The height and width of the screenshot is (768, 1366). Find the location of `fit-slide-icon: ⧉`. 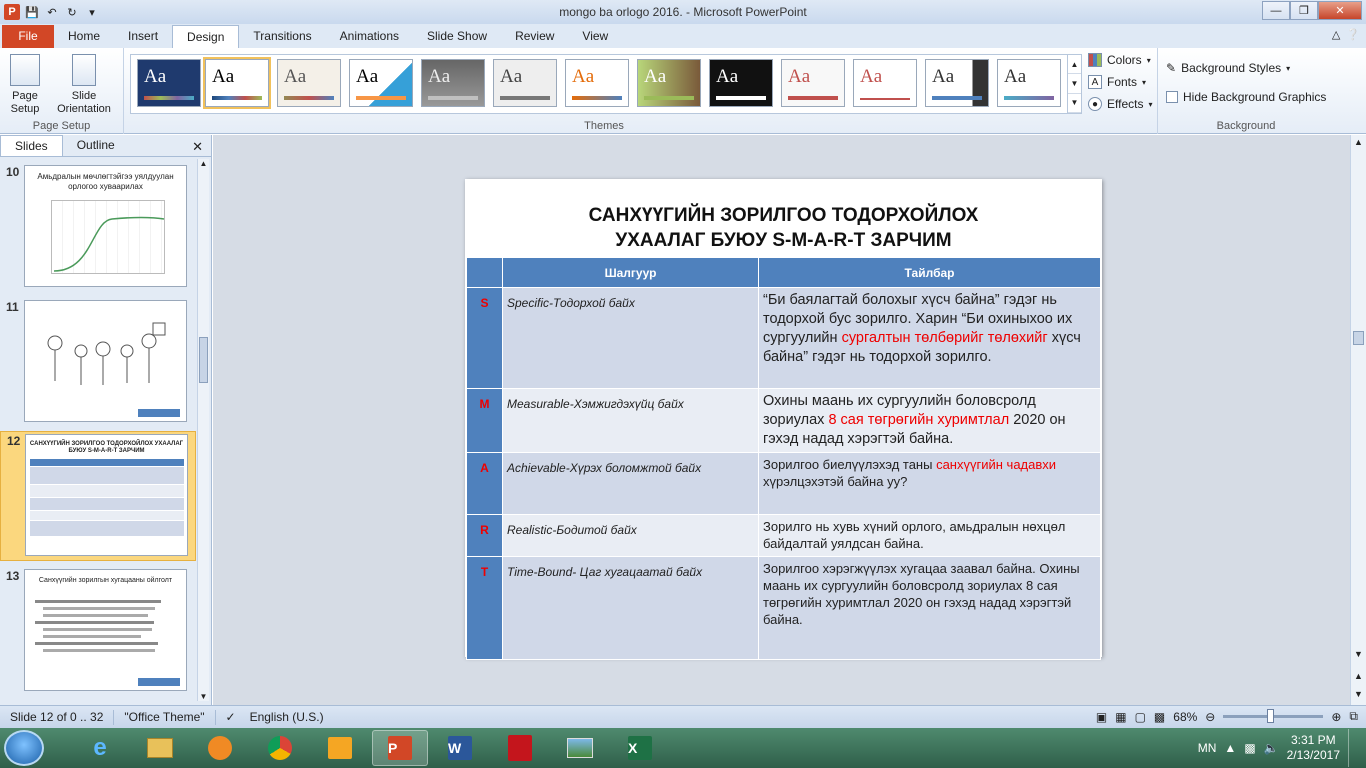

fit-slide-icon: ⧉ is located at coordinates (1353, 716).